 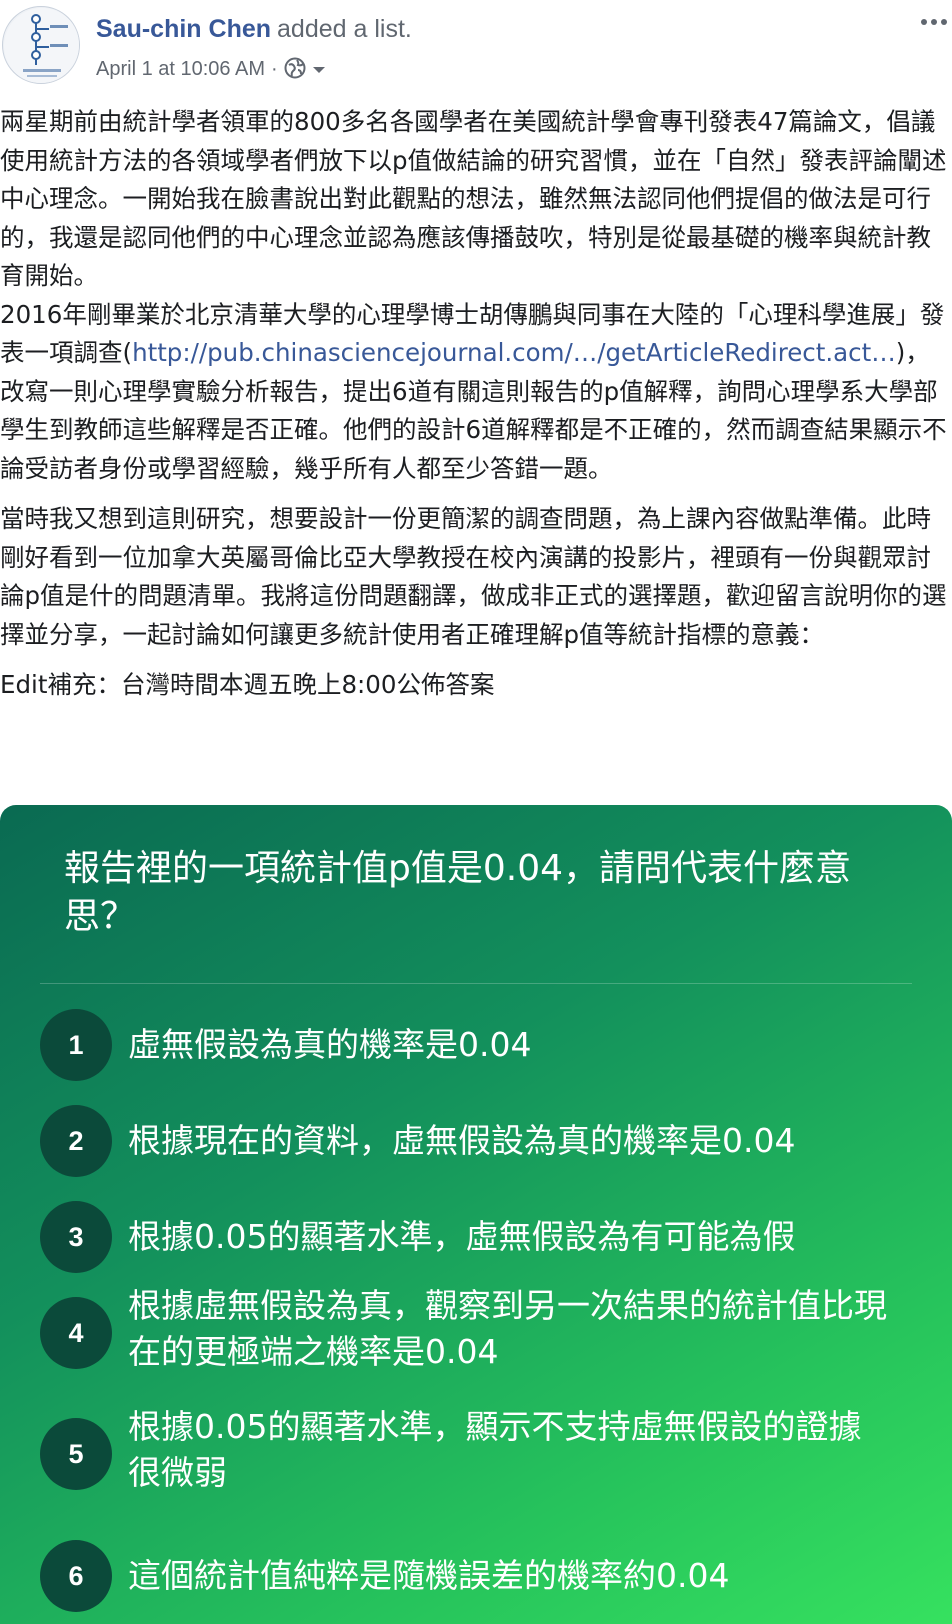 What do you see at coordinates (180, 69) in the screenshot?
I see `post-timestamp: April 1 at 10:06 AM` at bounding box center [180, 69].